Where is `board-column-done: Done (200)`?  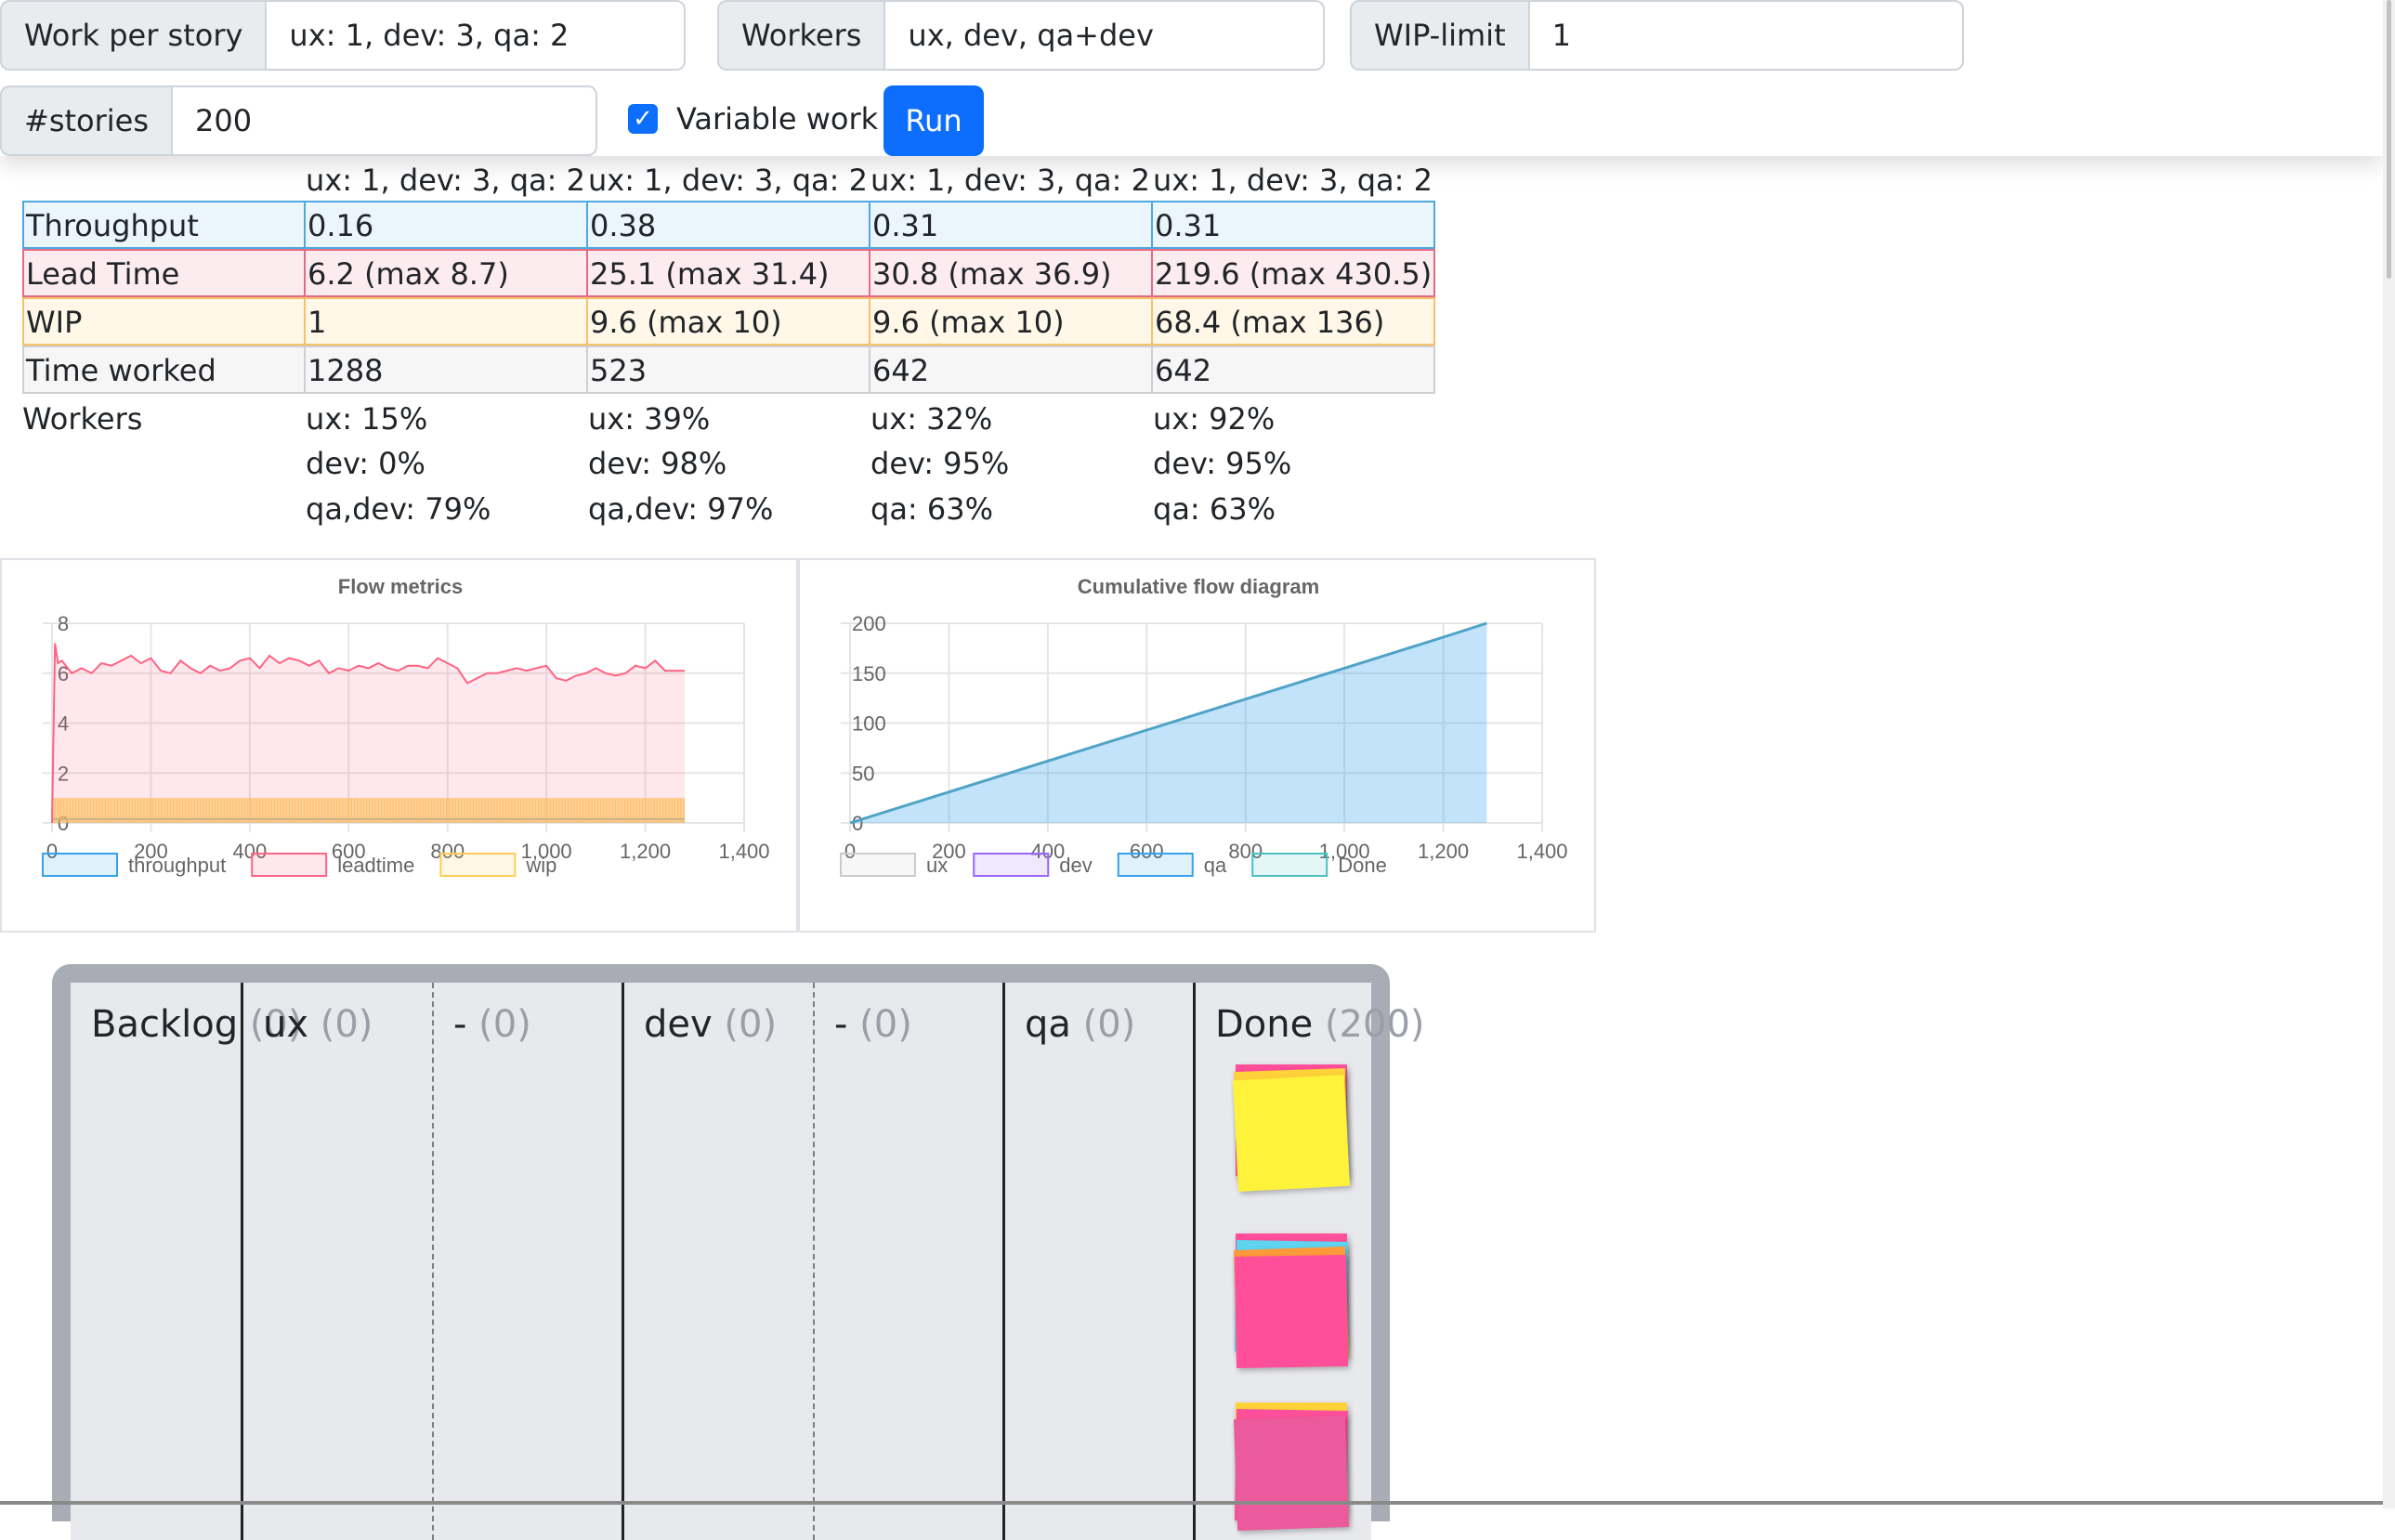
board-column-done: Done (200) is located at coordinates (1310, 1261).